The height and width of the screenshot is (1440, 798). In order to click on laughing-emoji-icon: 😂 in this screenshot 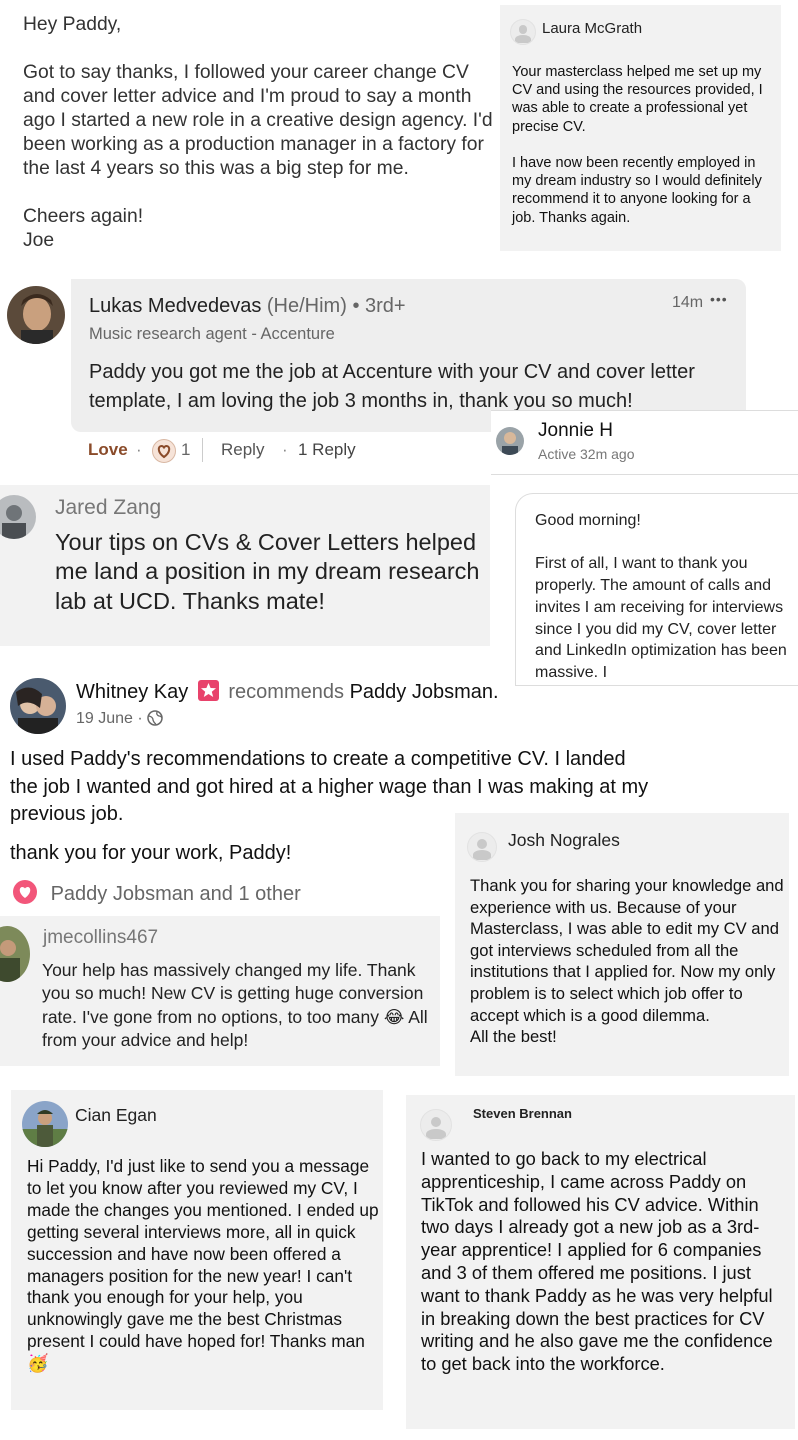, I will do `click(394, 1016)`.